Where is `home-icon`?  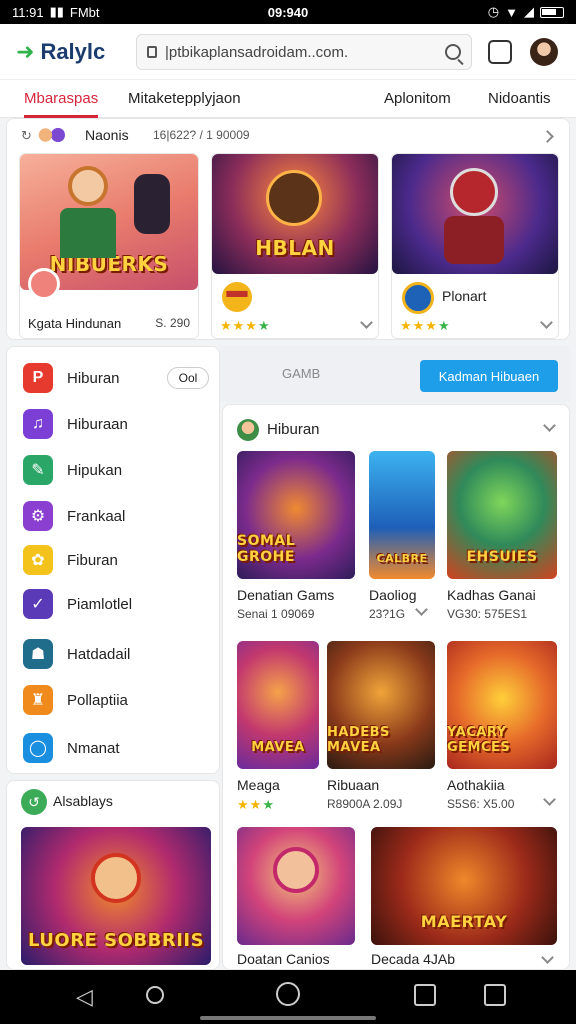 home-icon is located at coordinates (155, 995).